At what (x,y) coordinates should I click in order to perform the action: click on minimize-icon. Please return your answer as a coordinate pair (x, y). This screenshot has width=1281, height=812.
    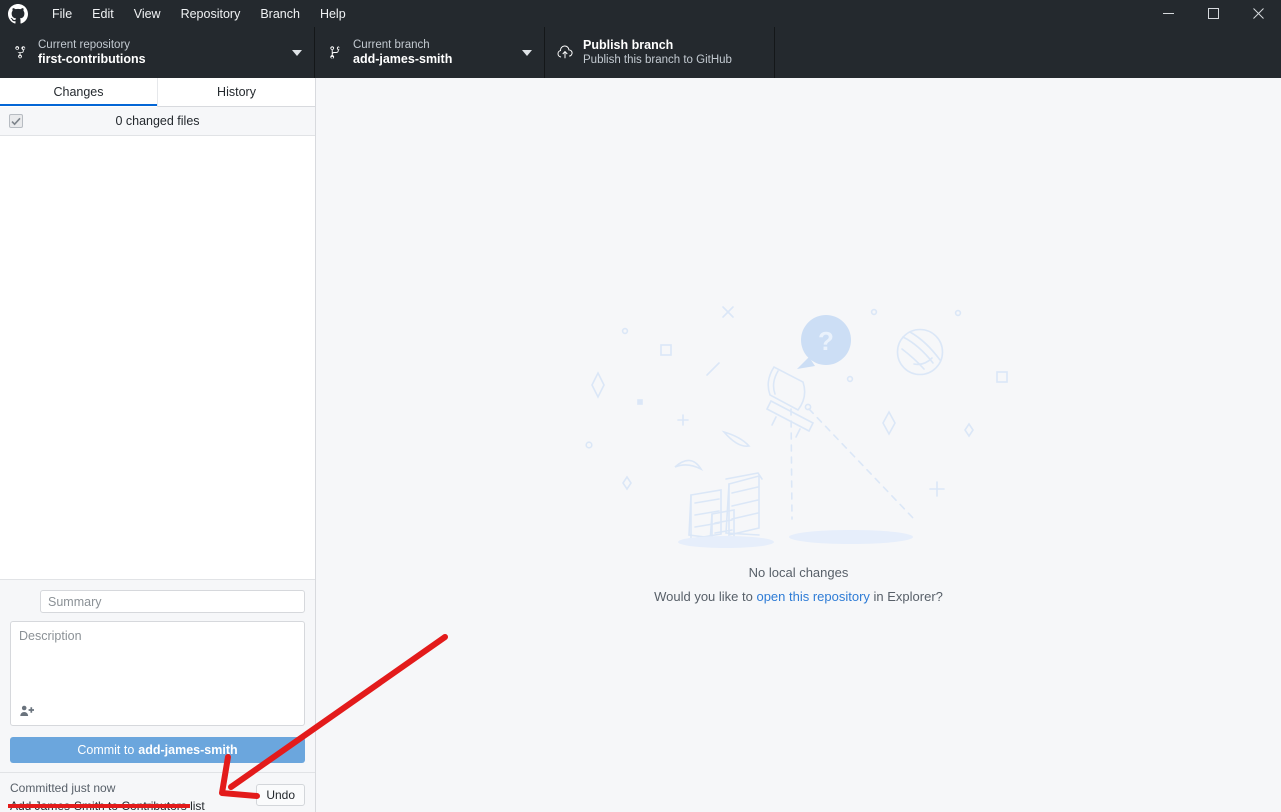
    Looking at the image, I should click on (1168, 13).